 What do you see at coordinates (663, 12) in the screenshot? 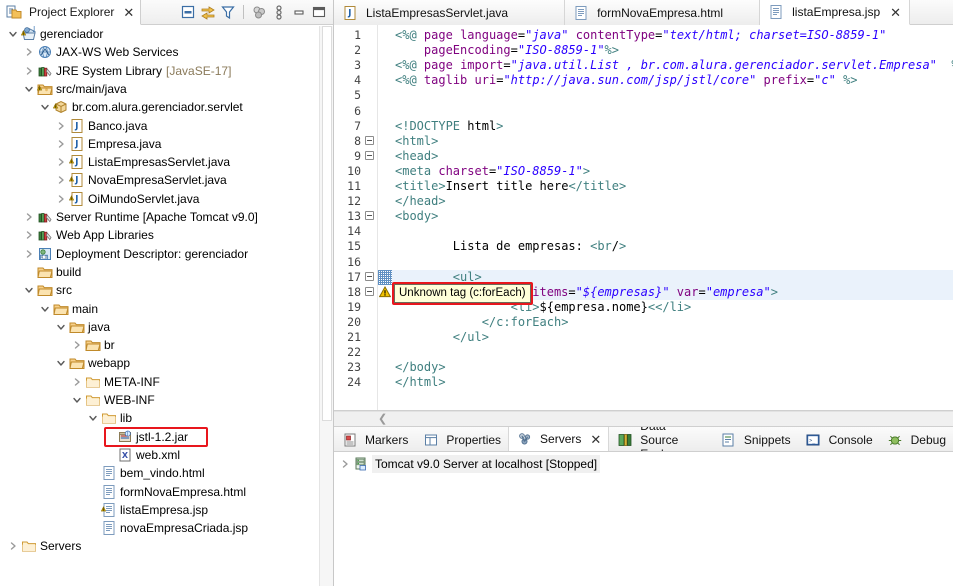
I see `editor-tab-formnovaempresa-html: formNovaEmpresa.html` at bounding box center [663, 12].